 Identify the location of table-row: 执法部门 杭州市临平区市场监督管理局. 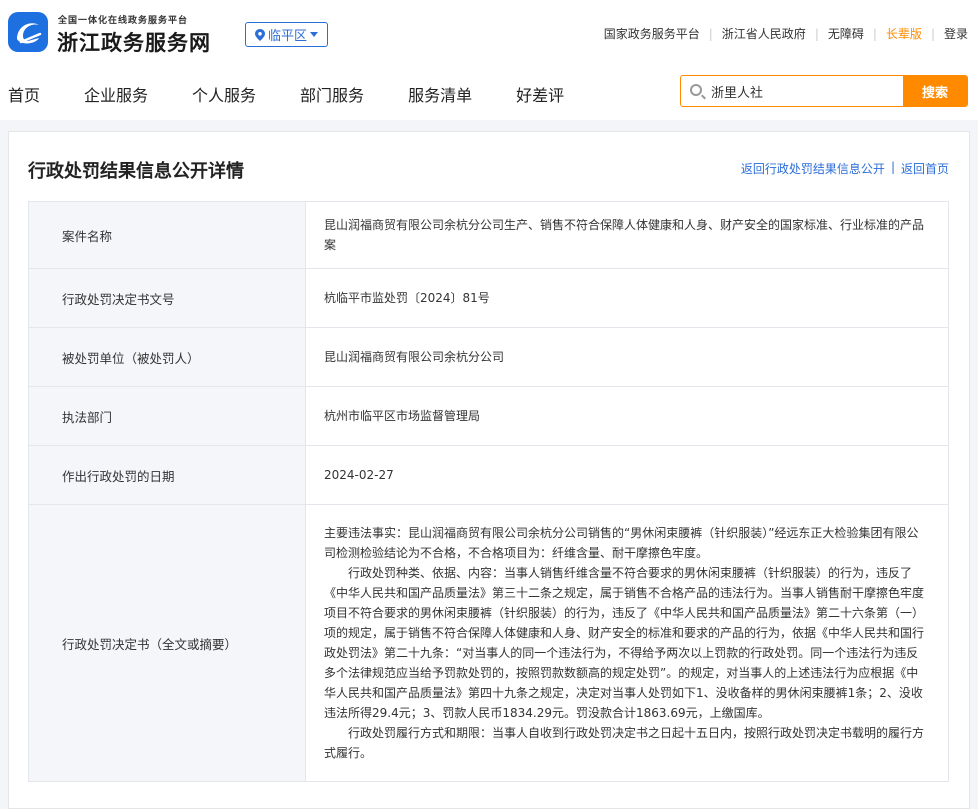
(488, 416).